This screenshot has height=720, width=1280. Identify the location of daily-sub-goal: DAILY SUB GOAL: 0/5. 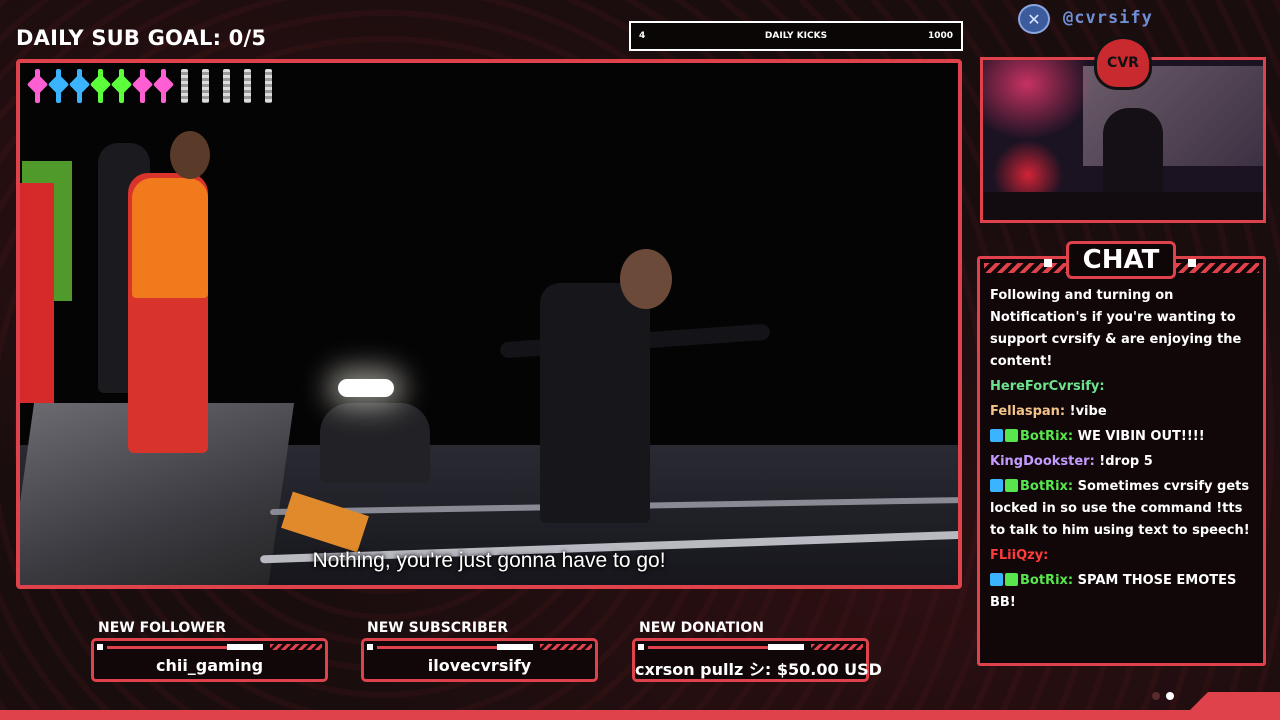
(141, 38).